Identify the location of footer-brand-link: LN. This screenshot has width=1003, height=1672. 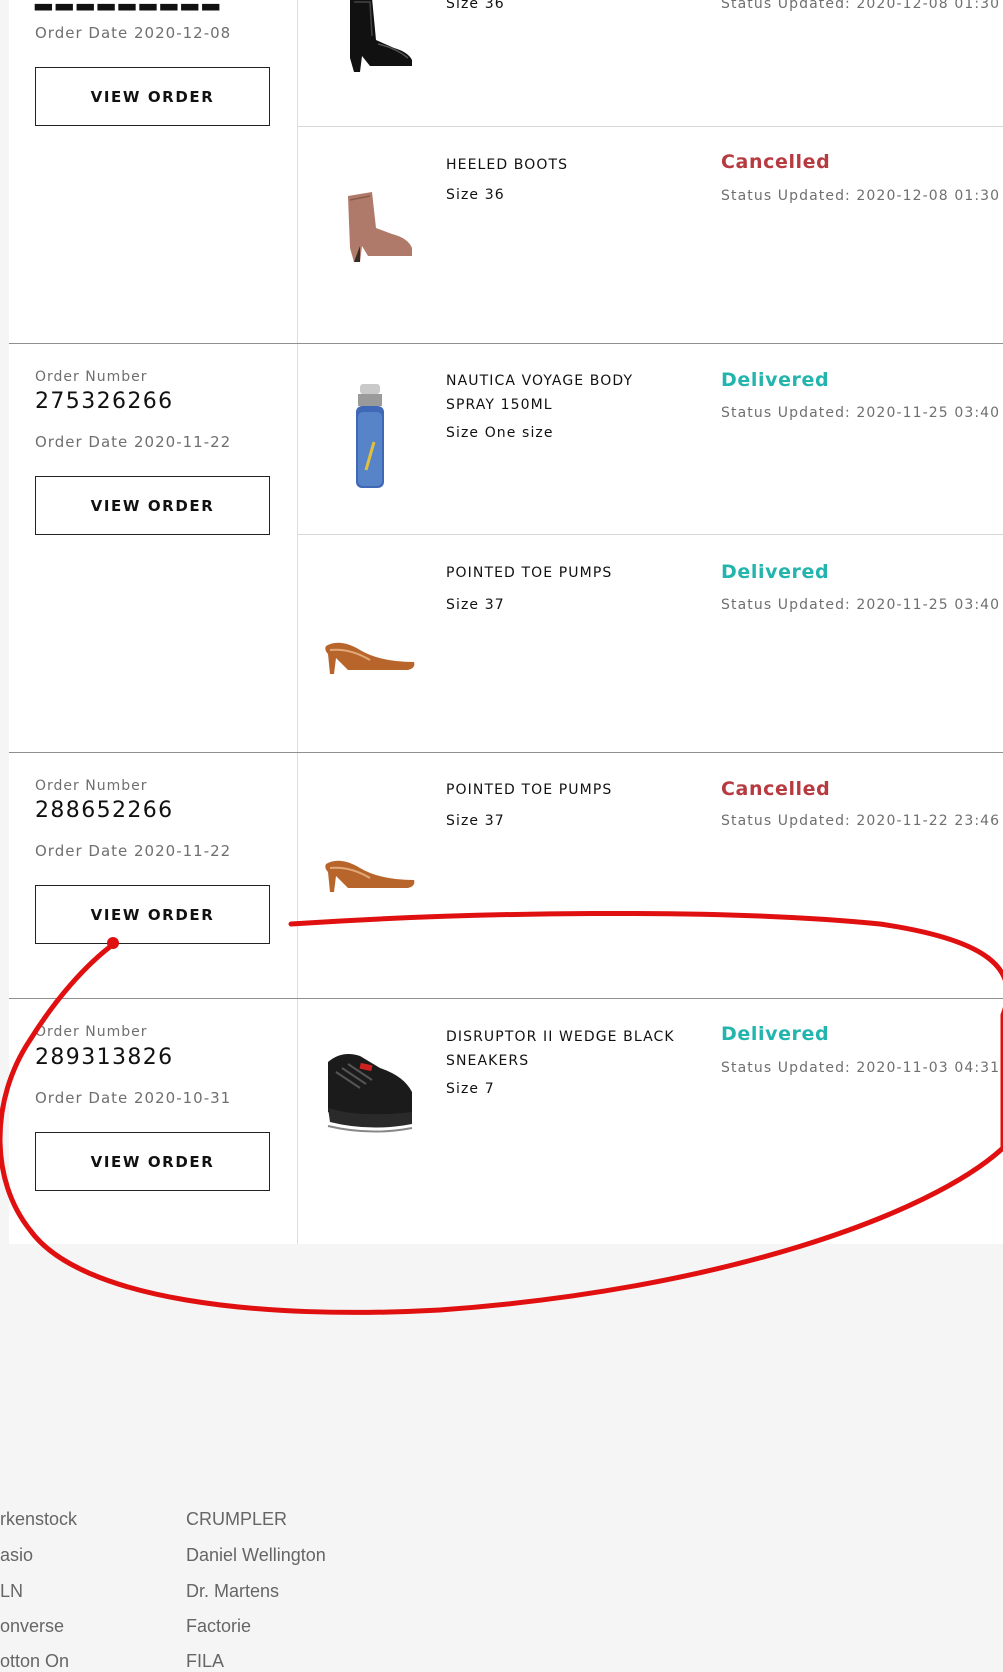
(11, 1591).